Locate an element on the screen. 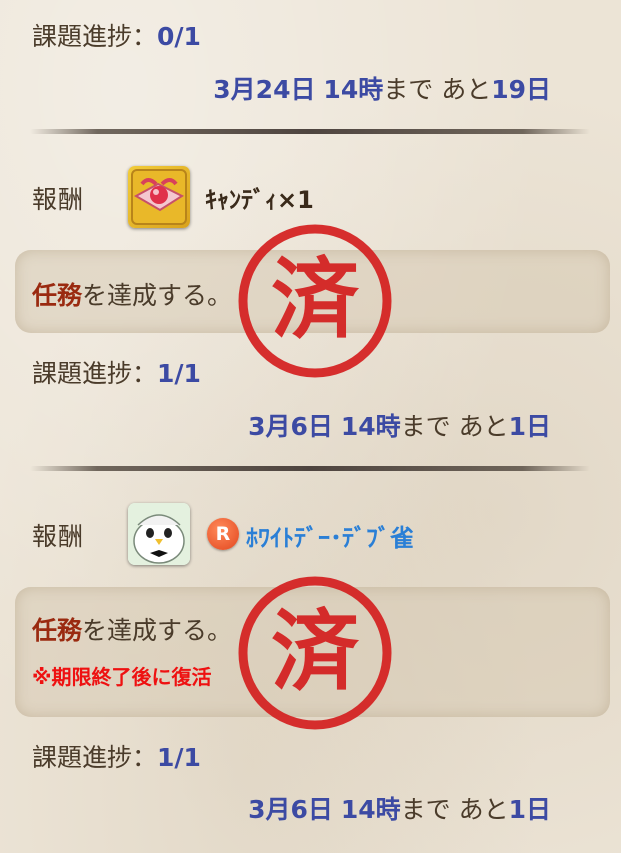  deadline-remaining: 19日 is located at coordinates (521, 89).